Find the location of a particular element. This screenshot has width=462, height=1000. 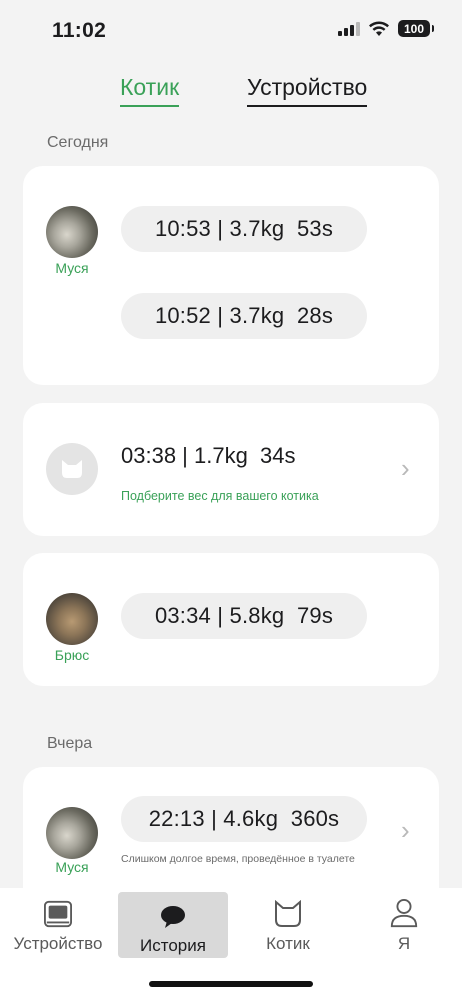

record-entry: 03:34 | 5.8kg 79s is located at coordinates (244, 616).